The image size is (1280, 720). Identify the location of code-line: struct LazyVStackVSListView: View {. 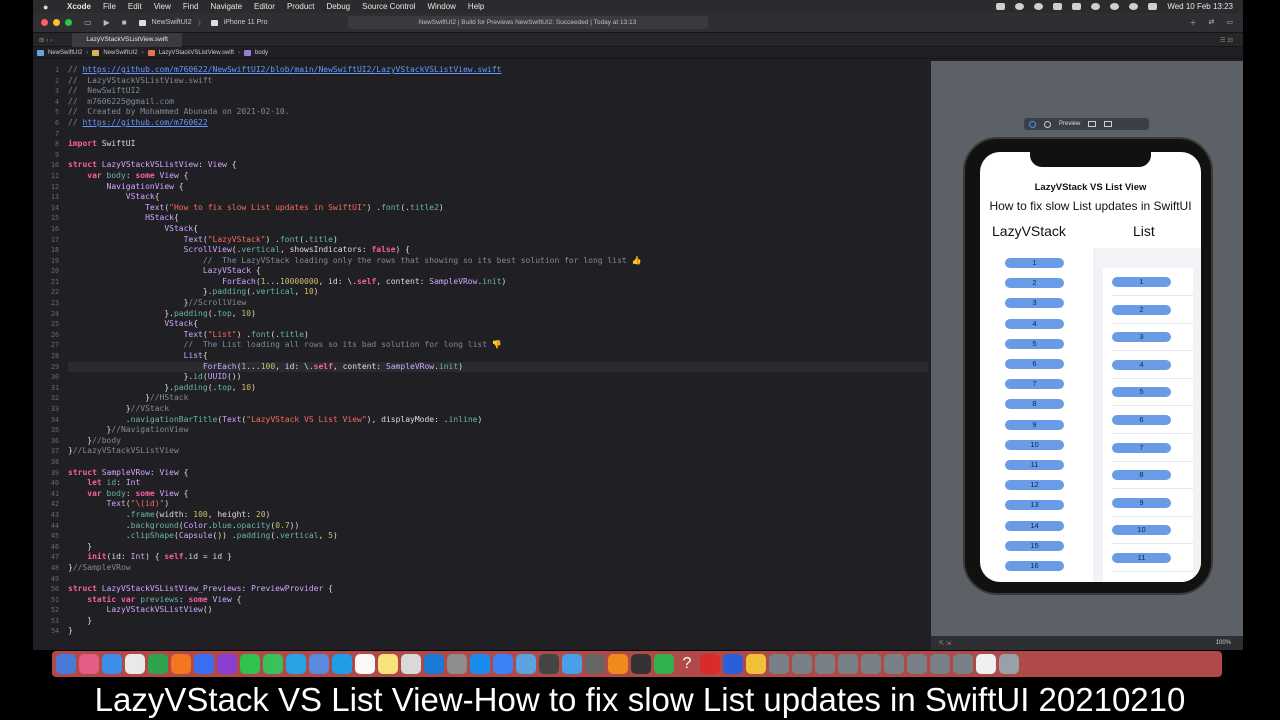
(498, 165).